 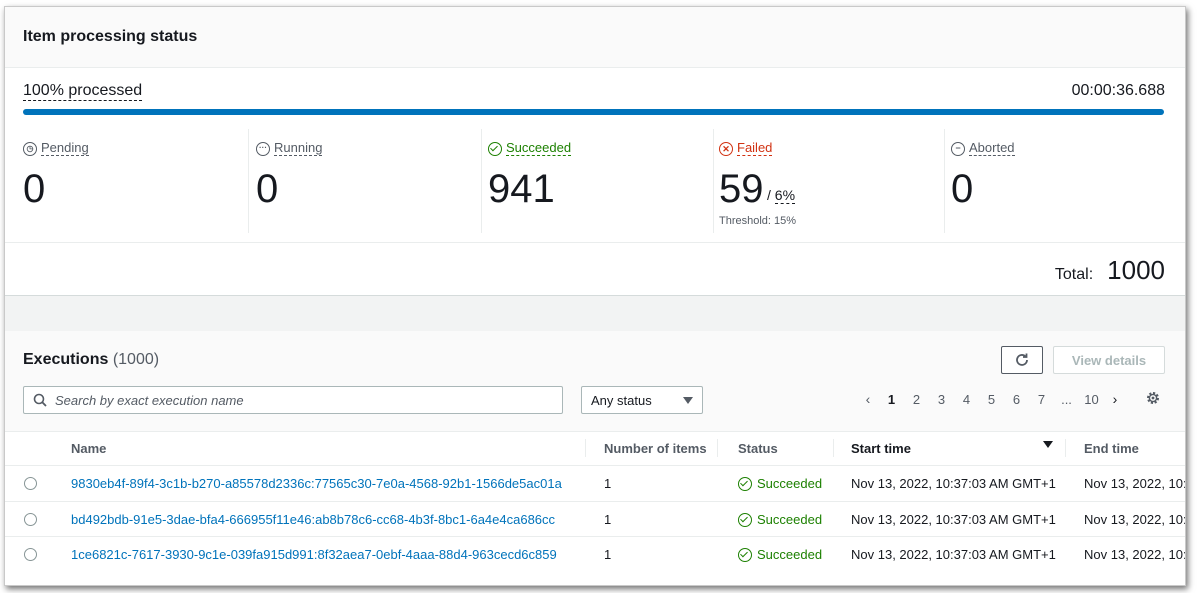 What do you see at coordinates (1048, 444) in the screenshot?
I see `sort-descending-icon` at bounding box center [1048, 444].